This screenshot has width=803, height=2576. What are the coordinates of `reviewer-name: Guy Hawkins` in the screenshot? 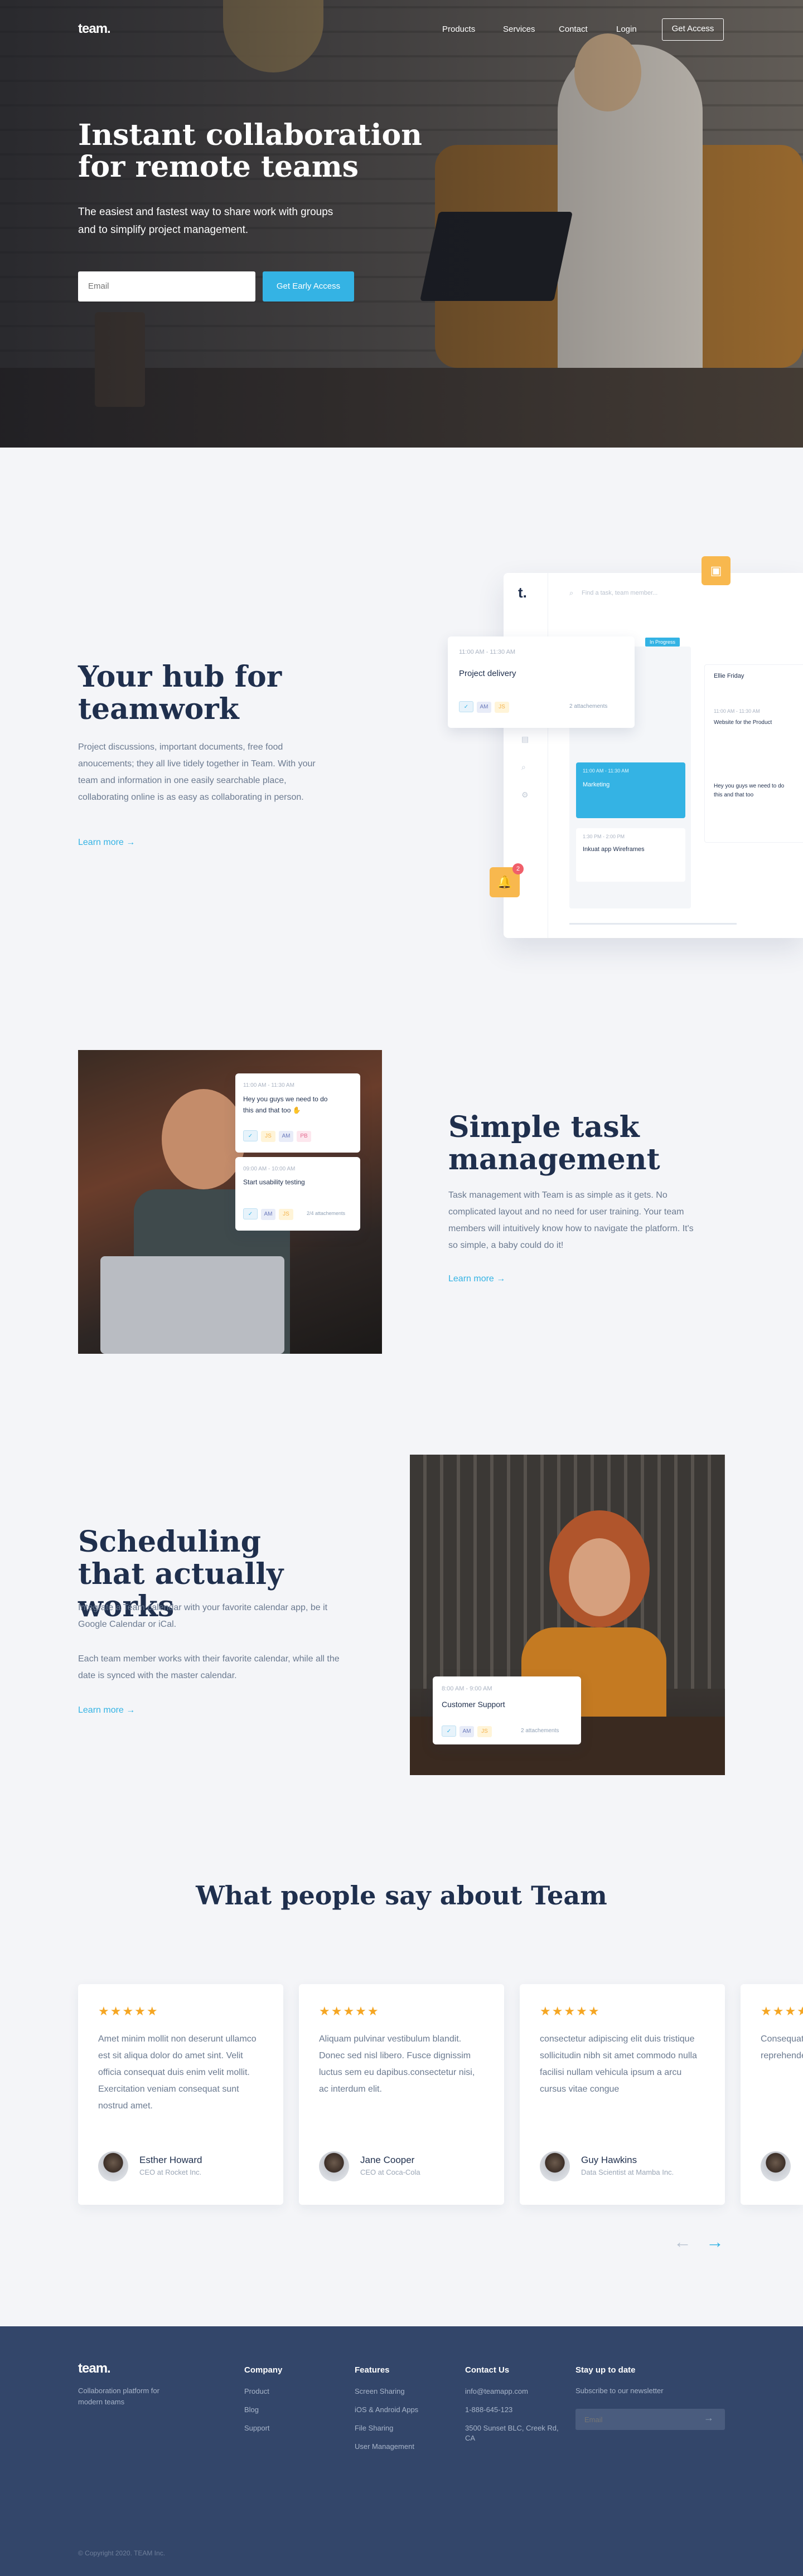 It's located at (609, 2160).